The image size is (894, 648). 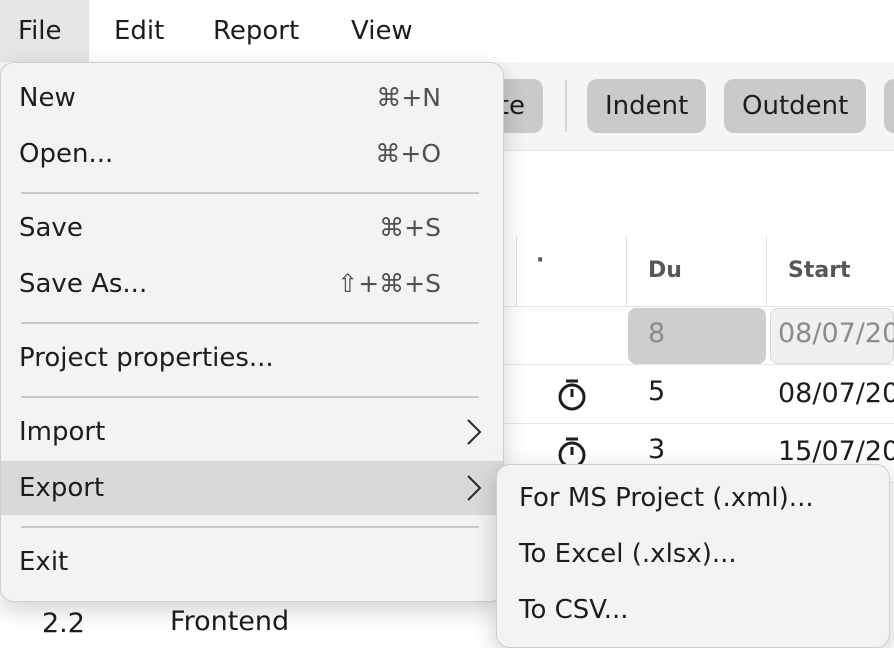 I want to click on menu-edit: Edit, so click(x=139, y=31).